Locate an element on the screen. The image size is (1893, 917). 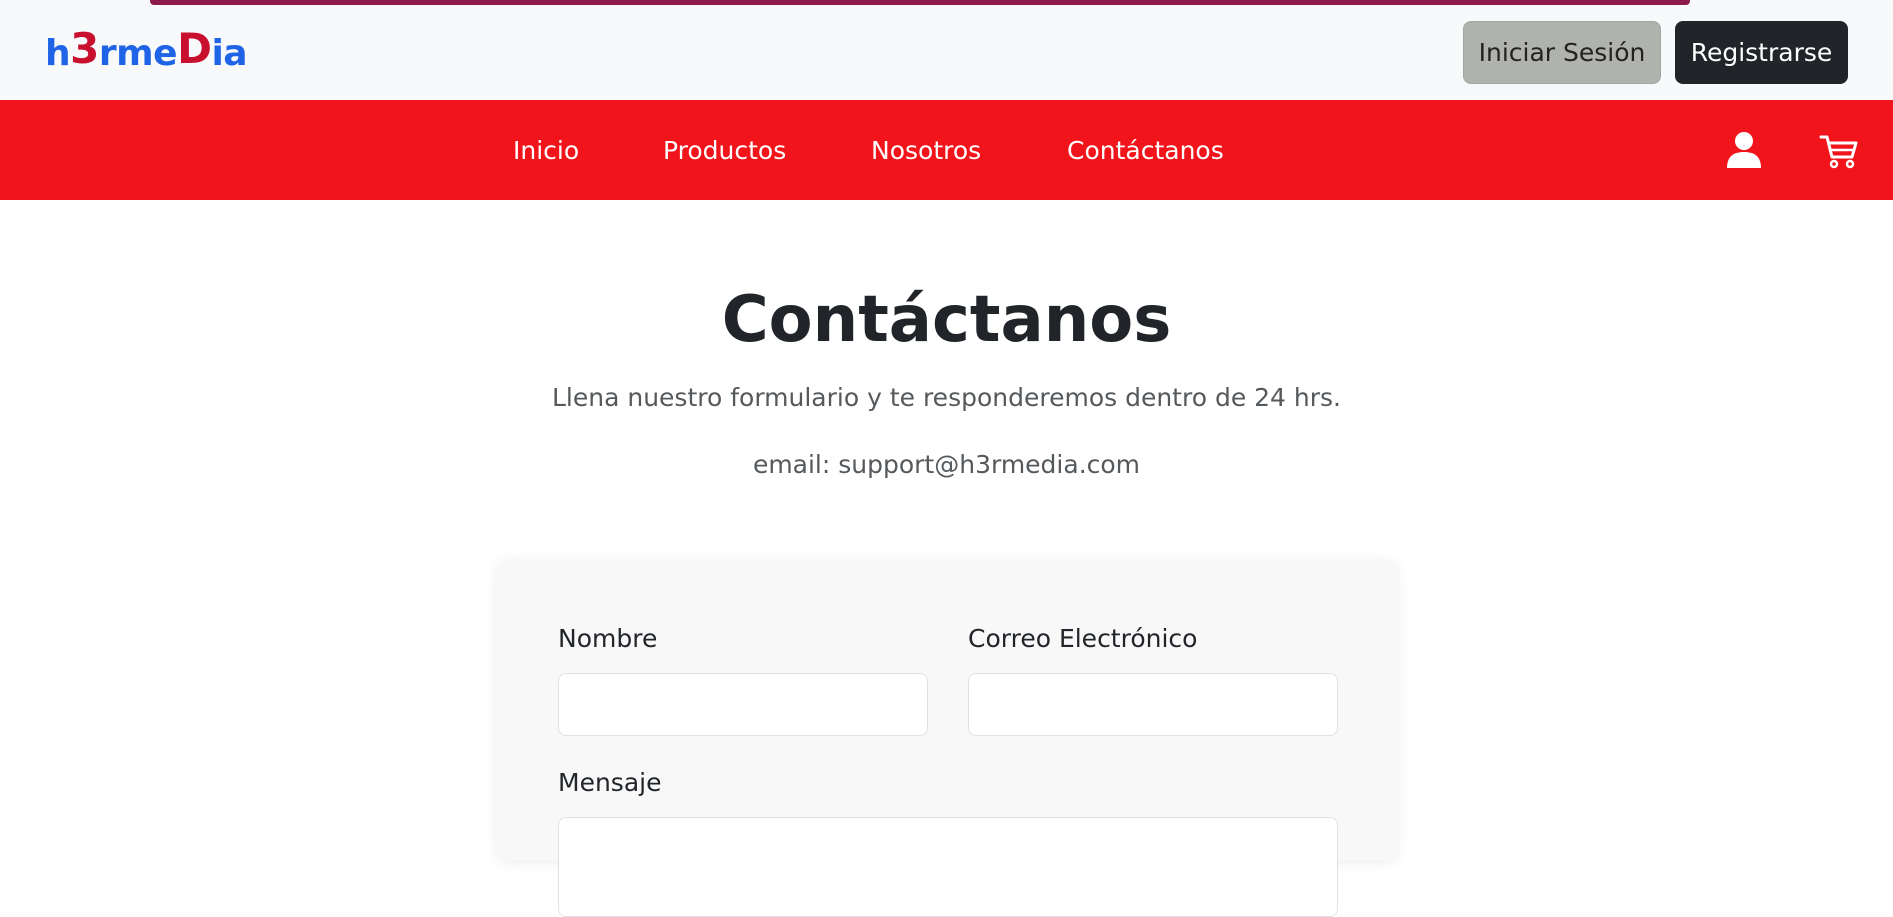
cart-icon is located at coordinates (1839, 150).